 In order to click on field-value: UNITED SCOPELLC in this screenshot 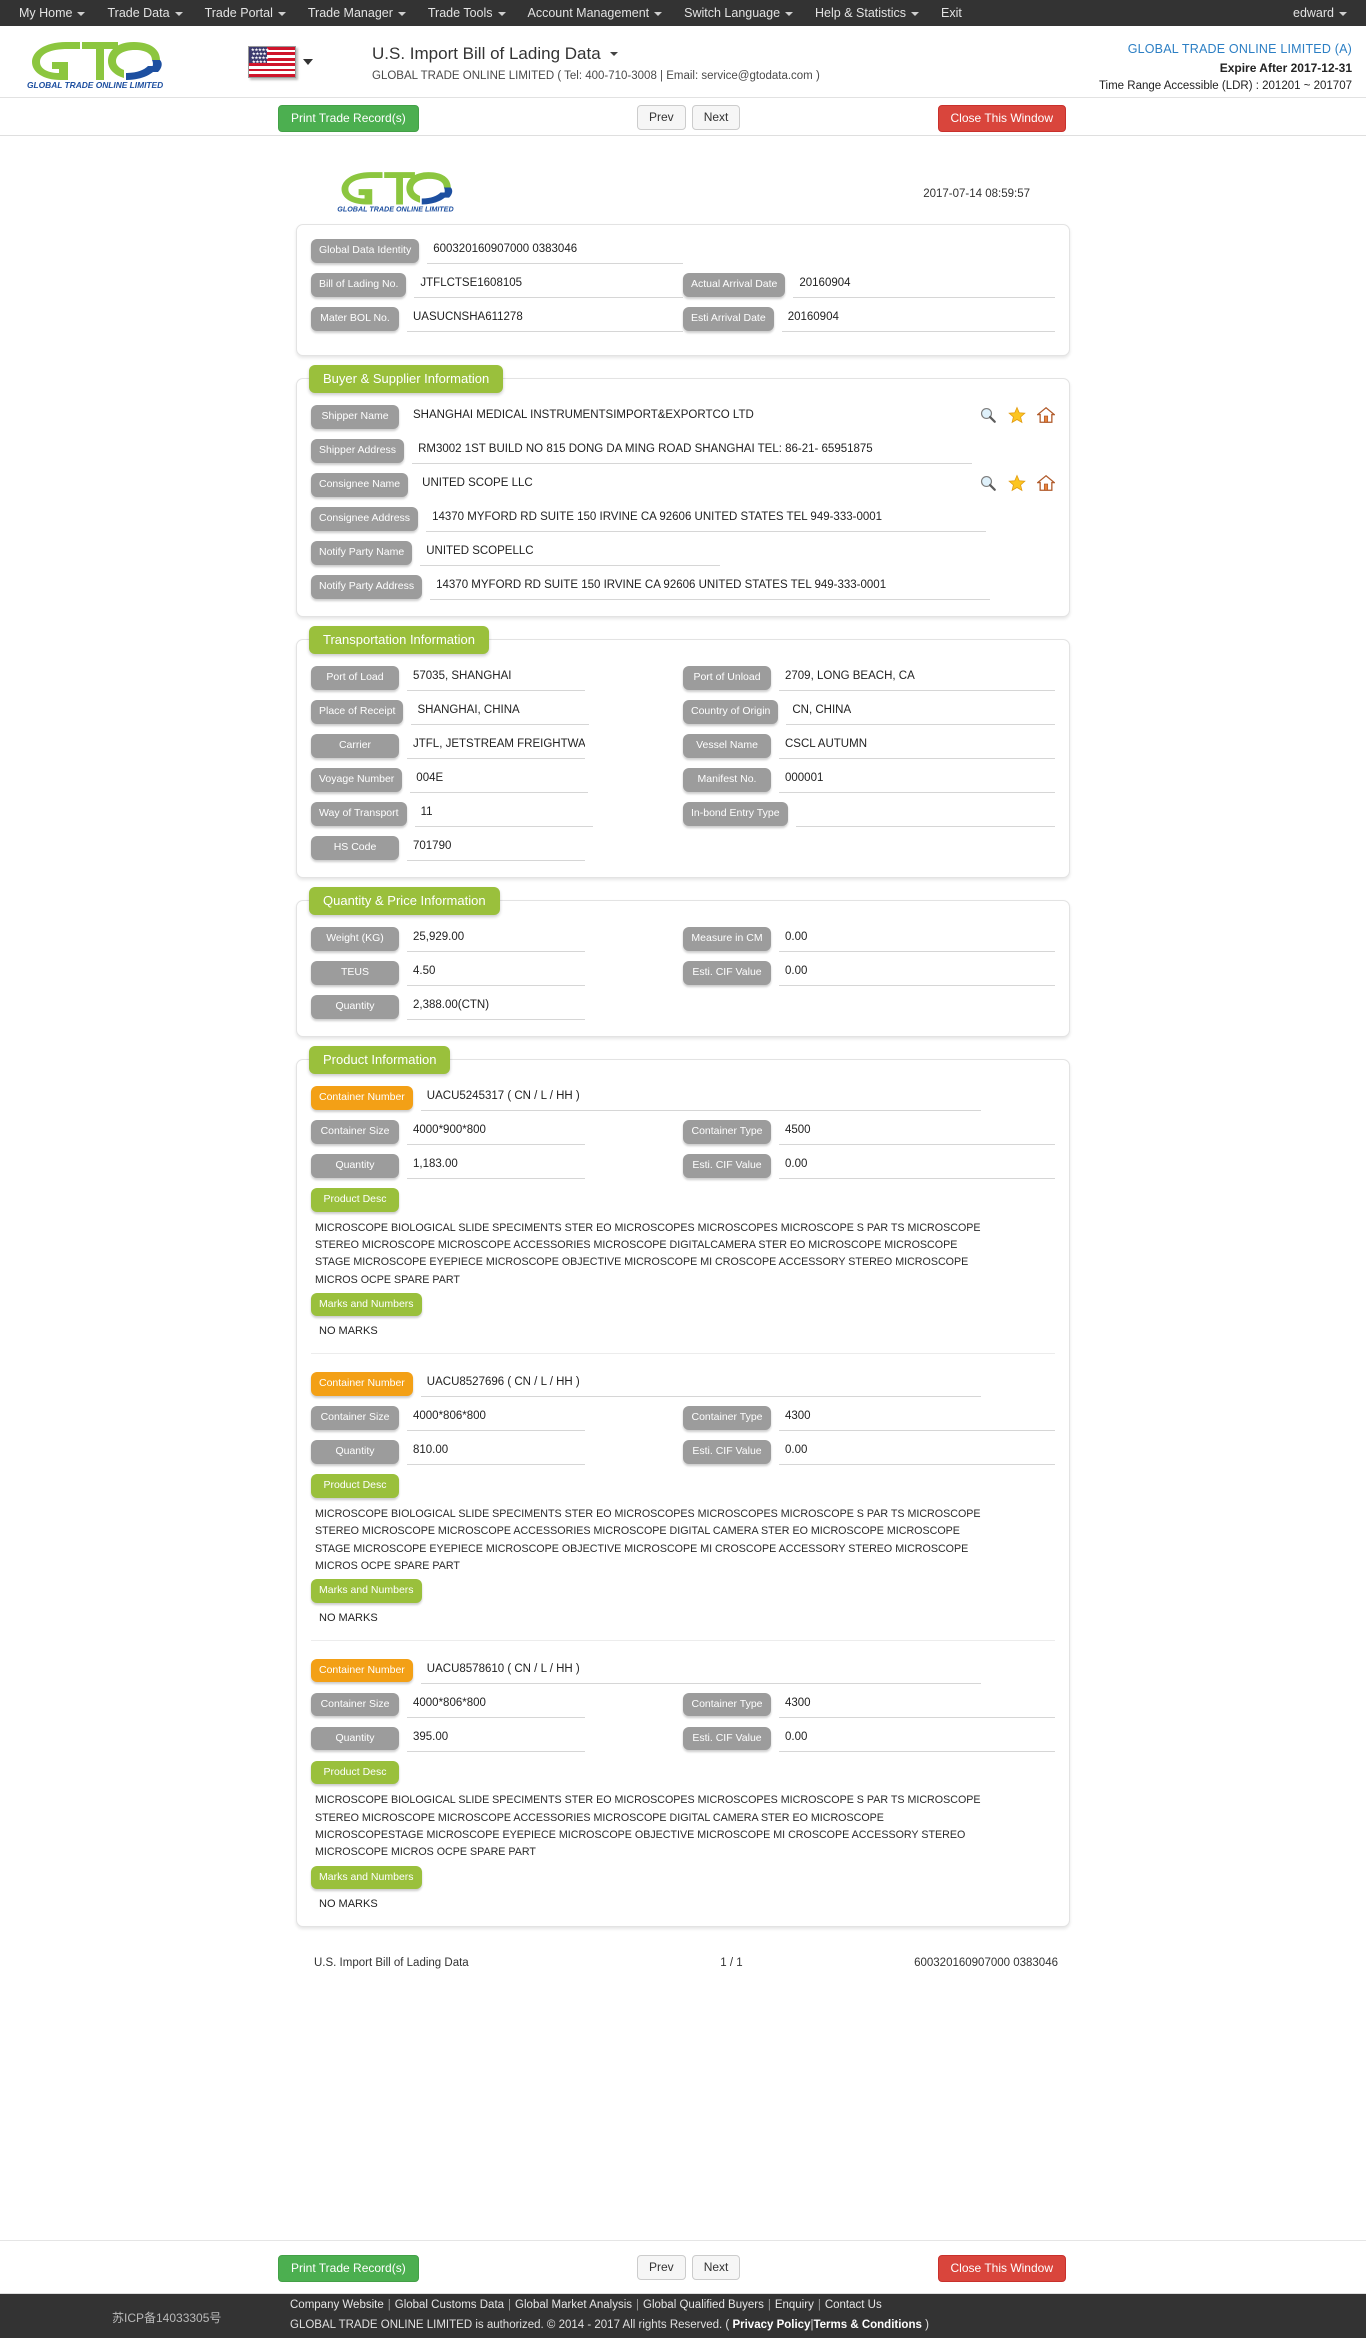, I will do `click(570, 554)`.